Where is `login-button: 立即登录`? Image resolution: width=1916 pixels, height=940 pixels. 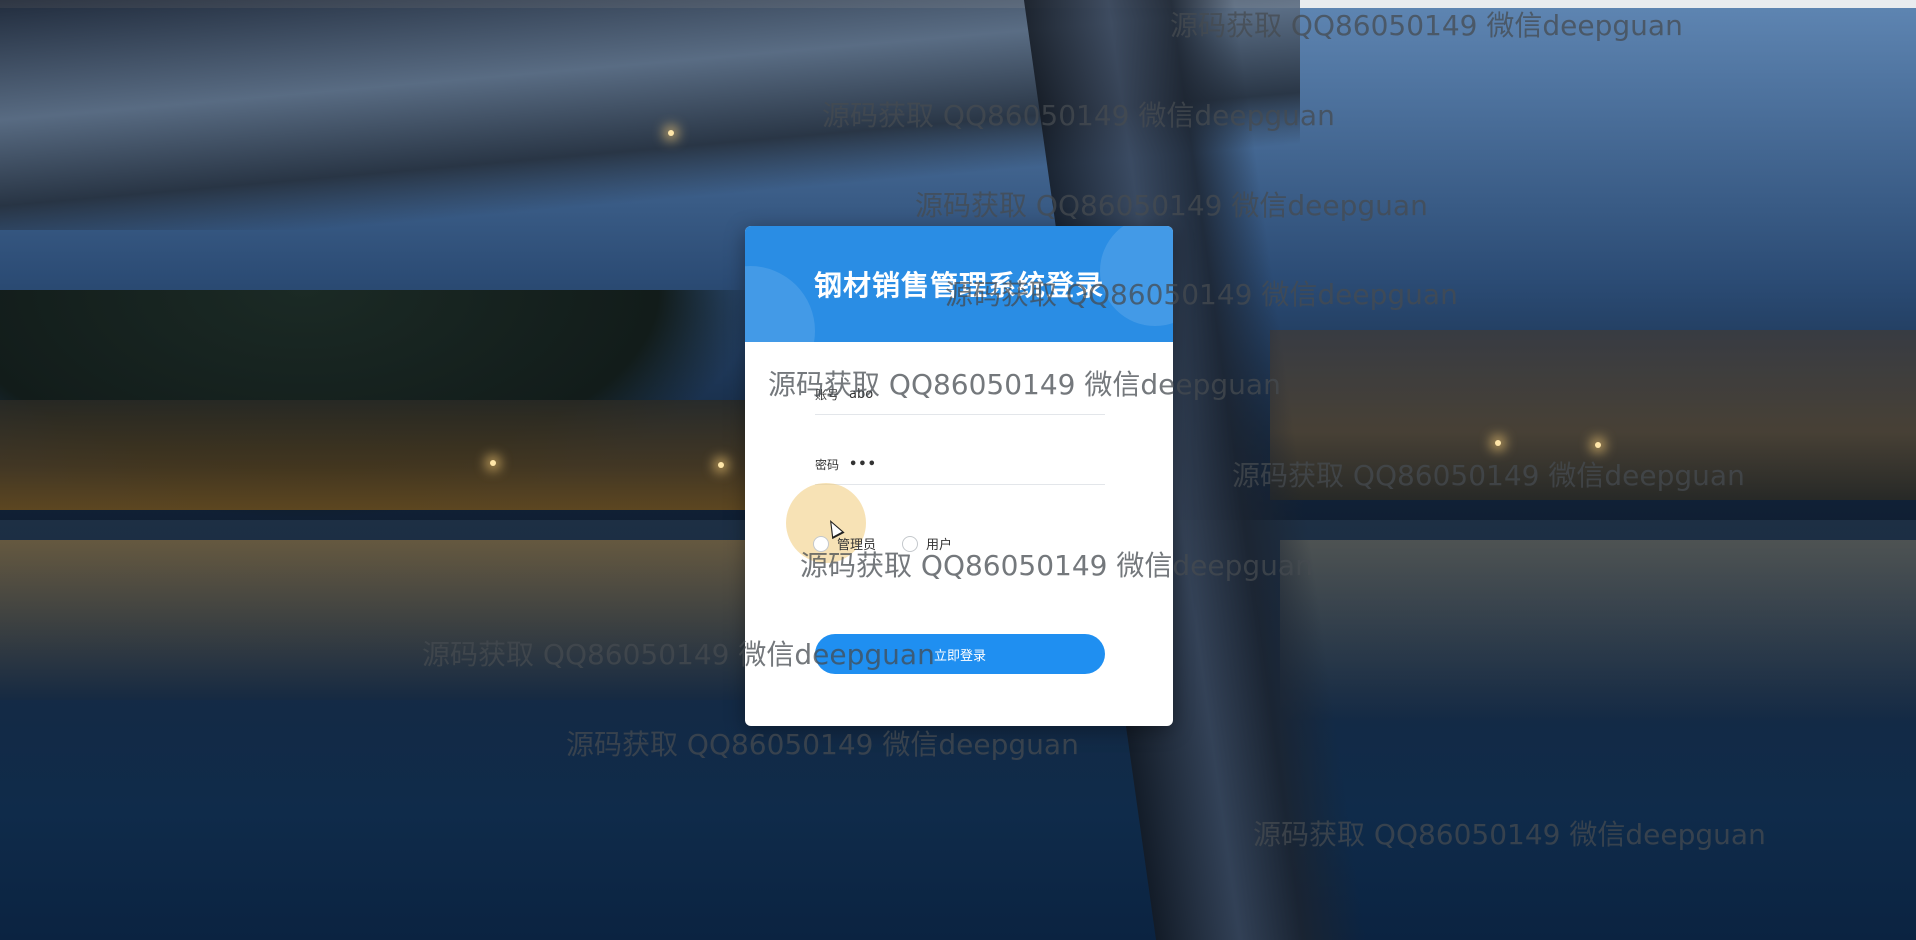 login-button: 立即登录 is located at coordinates (960, 654).